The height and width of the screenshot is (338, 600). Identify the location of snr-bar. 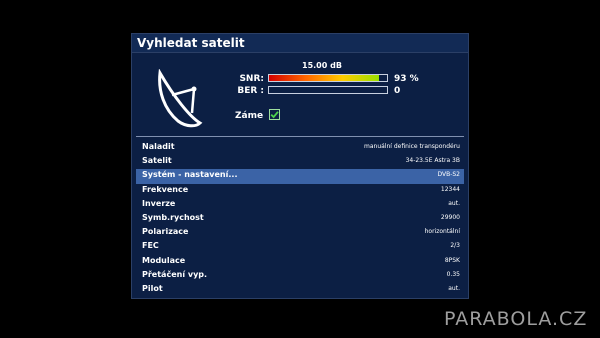
(328, 78).